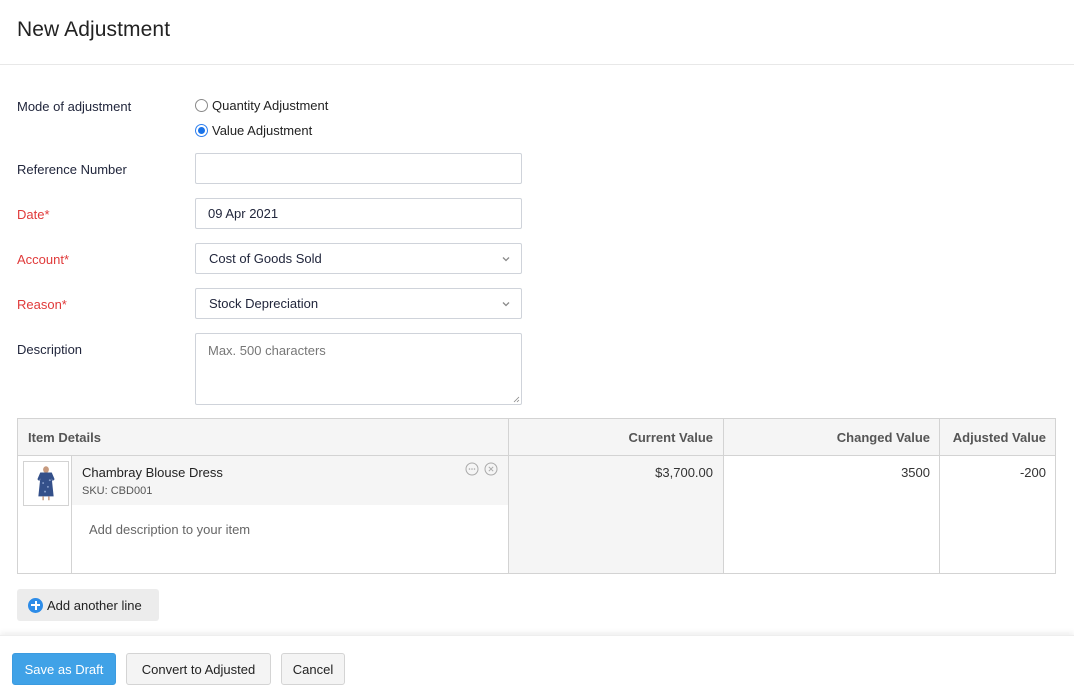 This screenshot has height=696, width=1074. I want to click on item-sku: SKU: CBD001, so click(117, 491).